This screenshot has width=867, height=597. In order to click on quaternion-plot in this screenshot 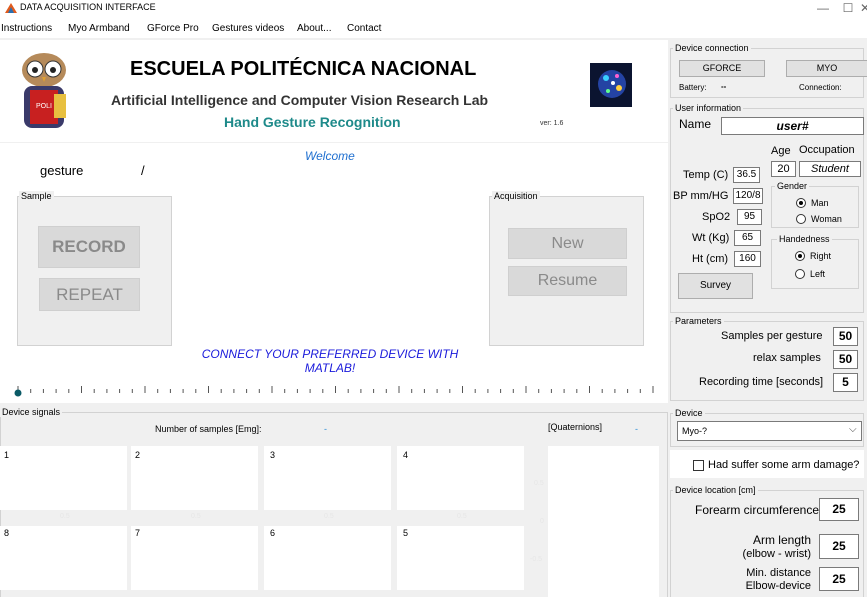, I will do `click(603, 521)`.